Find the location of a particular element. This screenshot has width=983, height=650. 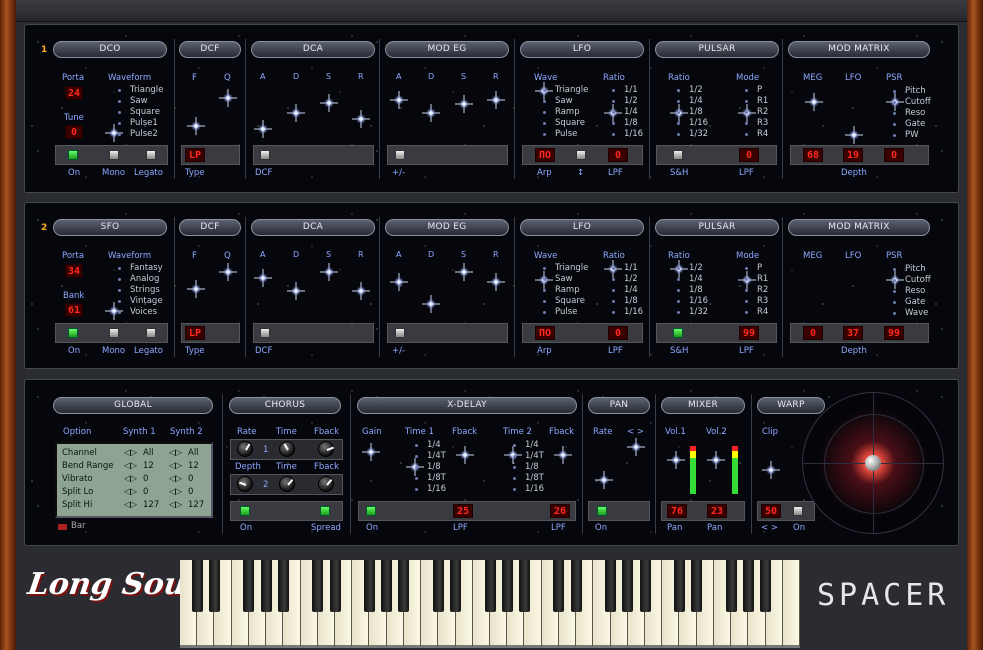

depth-lfo-display: 37 is located at coordinates (853, 333).